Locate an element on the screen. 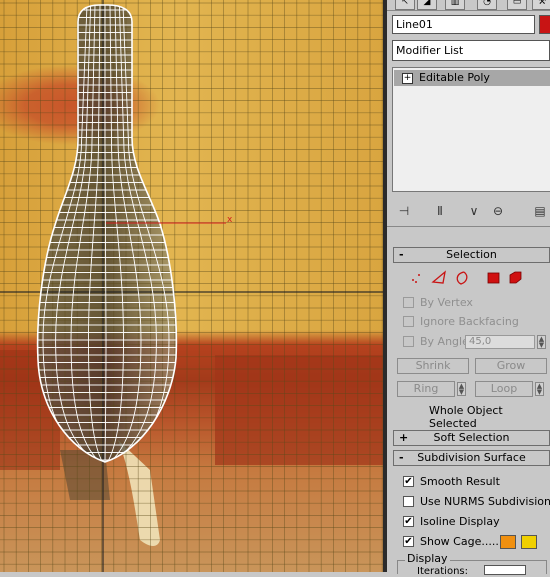 This screenshot has width=550, height=577. ignore-backfacing-label: Ignore Backfacing is located at coordinates (469, 321).